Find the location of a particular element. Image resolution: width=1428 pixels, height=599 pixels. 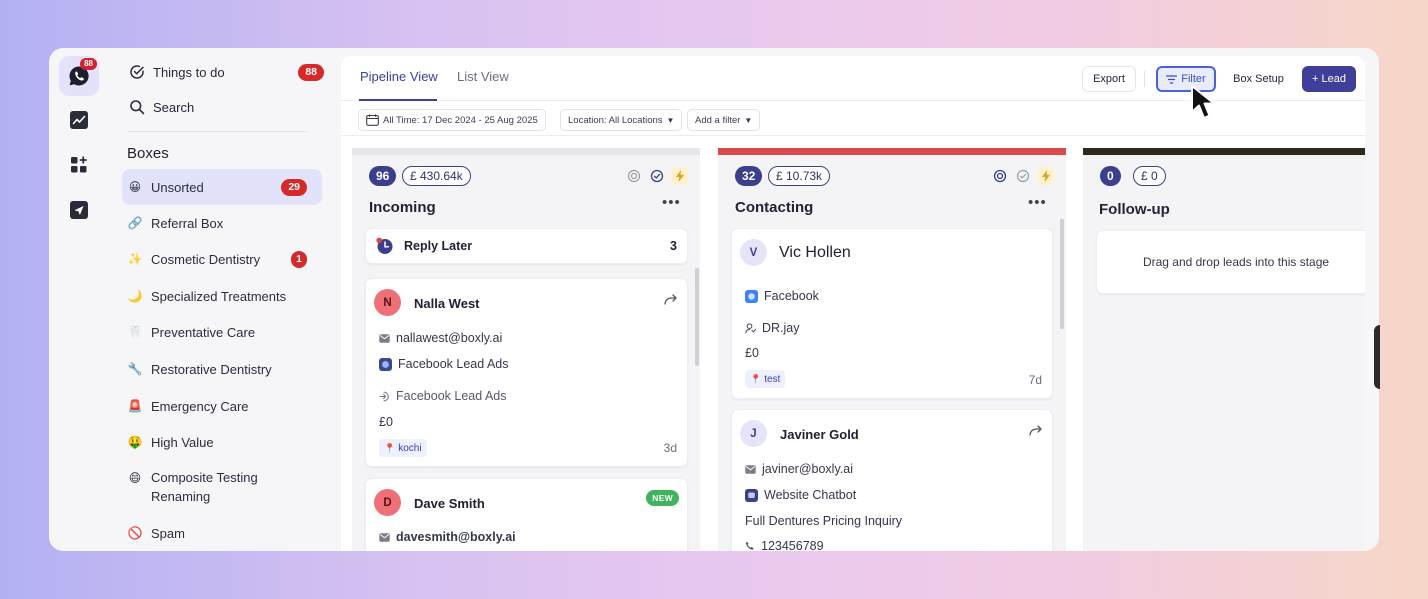

box-item-restorative: 🔧 Restorative Dentistry is located at coordinates (222, 369).